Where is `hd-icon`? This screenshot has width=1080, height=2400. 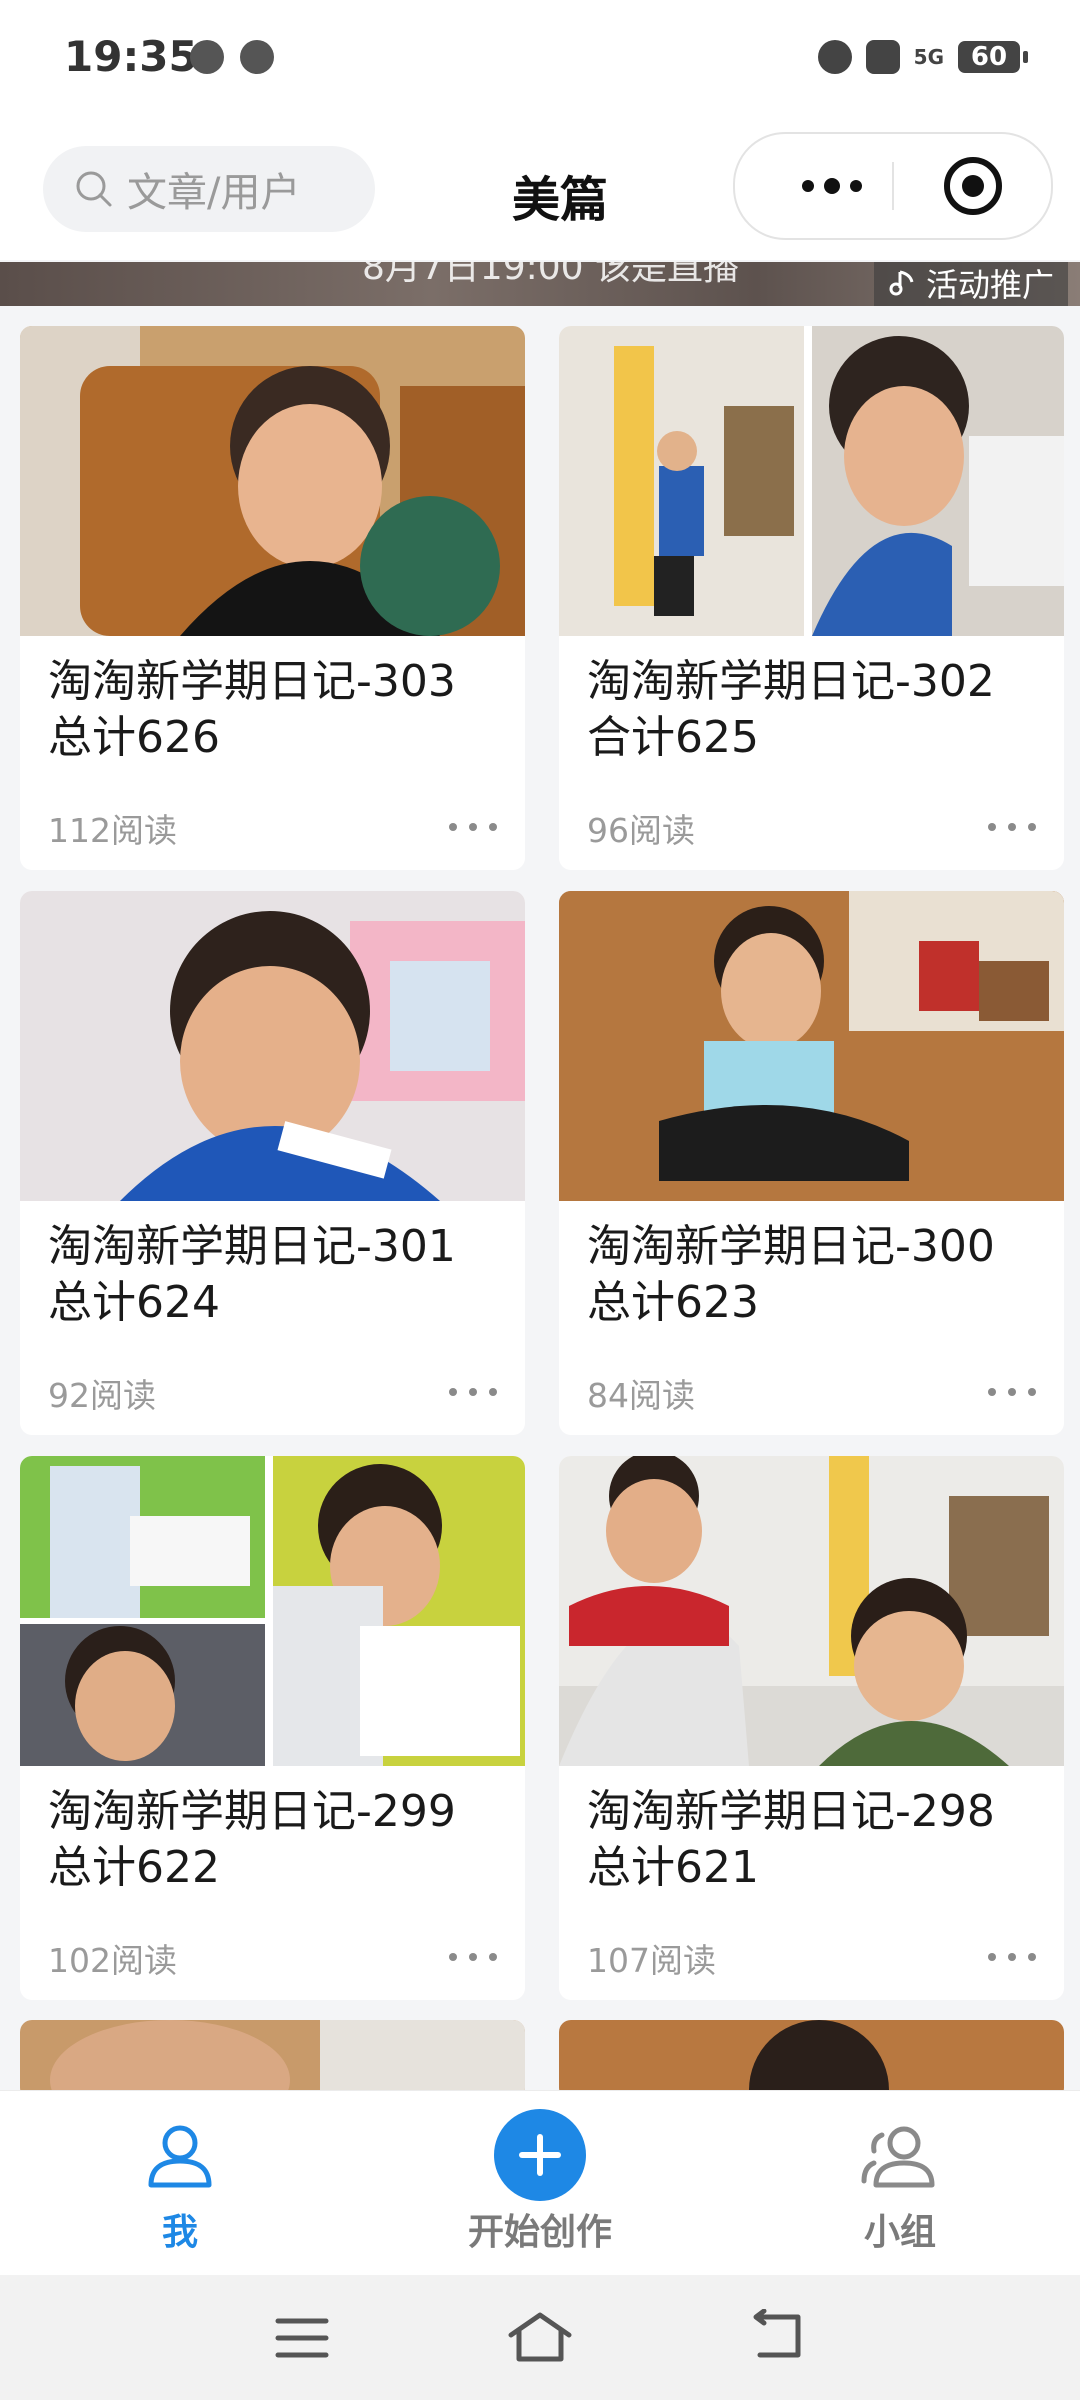
hd-icon is located at coordinates (882, 57).